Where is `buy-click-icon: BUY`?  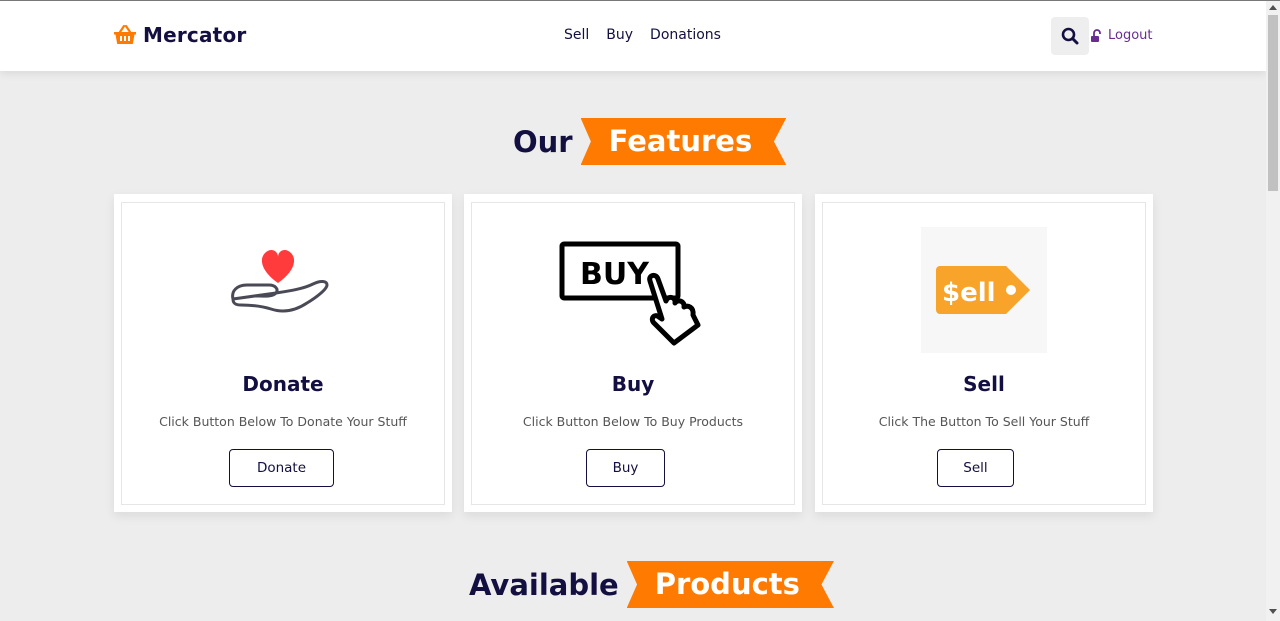 buy-click-icon: BUY is located at coordinates (630, 293).